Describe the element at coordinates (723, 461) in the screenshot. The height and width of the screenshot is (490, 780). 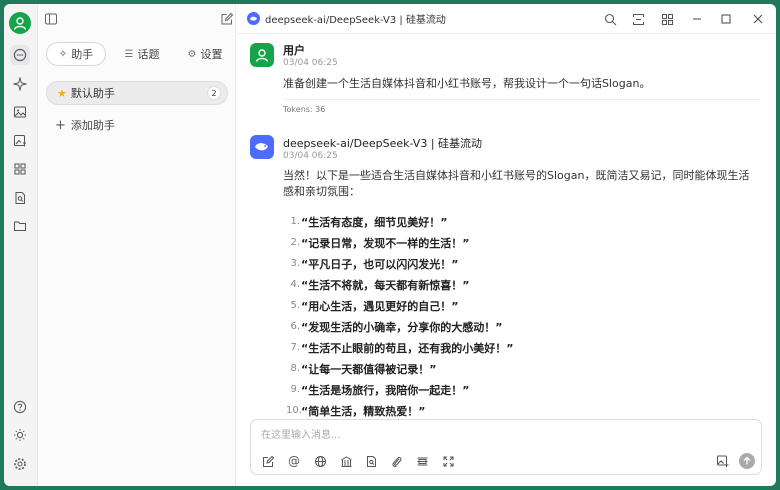
I see `image-add-icon` at that location.